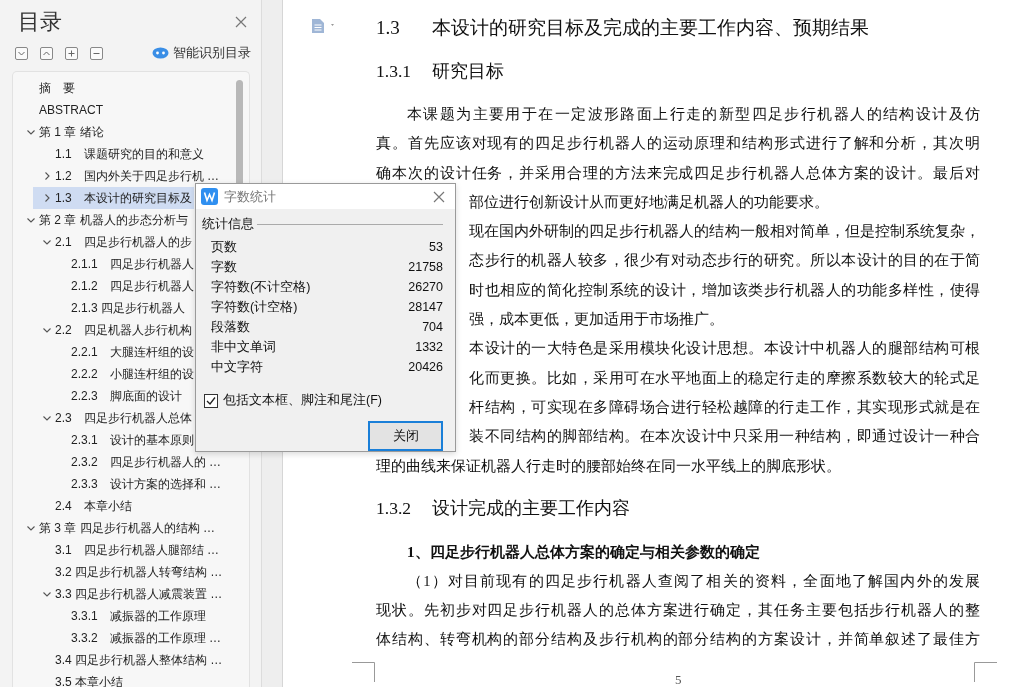 The image size is (1025, 687). Describe the element at coordinates (678, 144) in the screenshot. I see `body-text-line: 真。首先应该对现有的四足步行机器人的运动原理和结构形式进行了解和分析，其次明` at that location.